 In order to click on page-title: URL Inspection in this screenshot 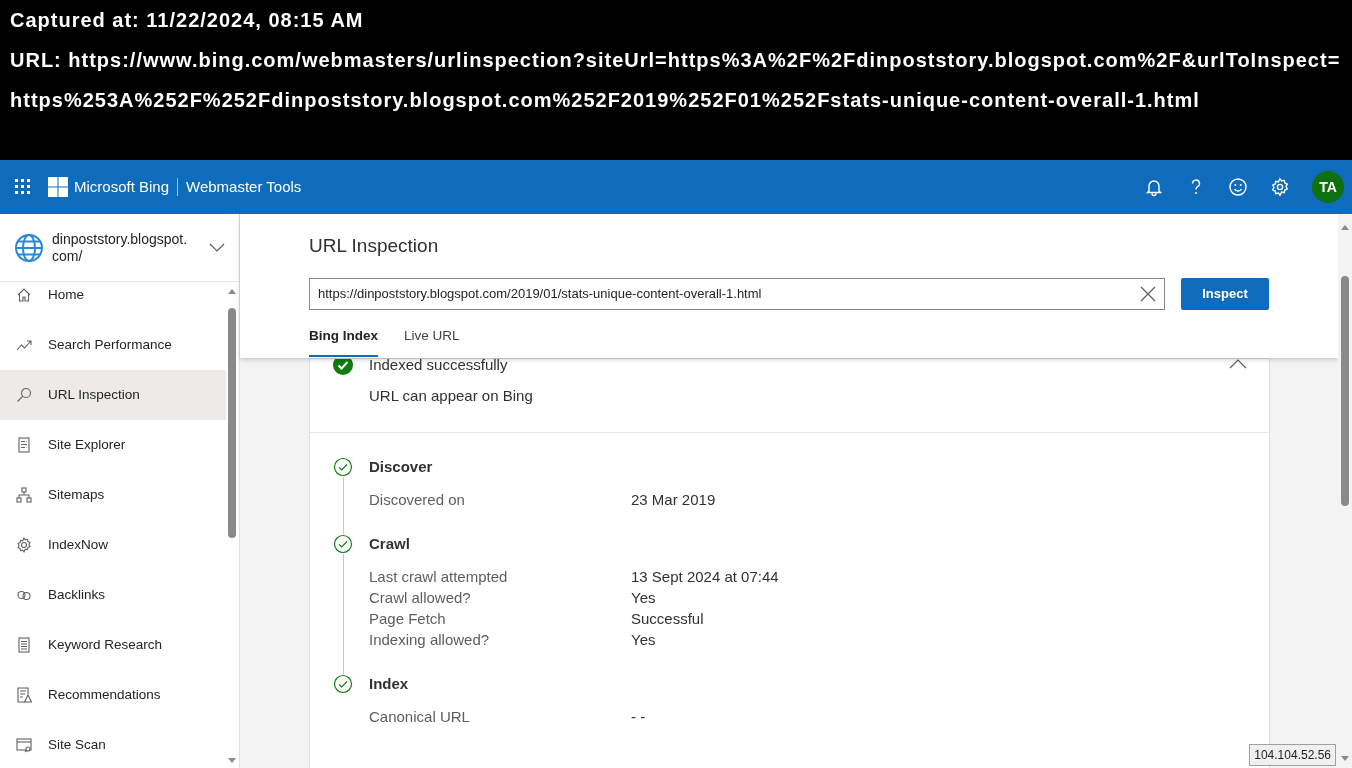, I will do `click(374, 246)`.